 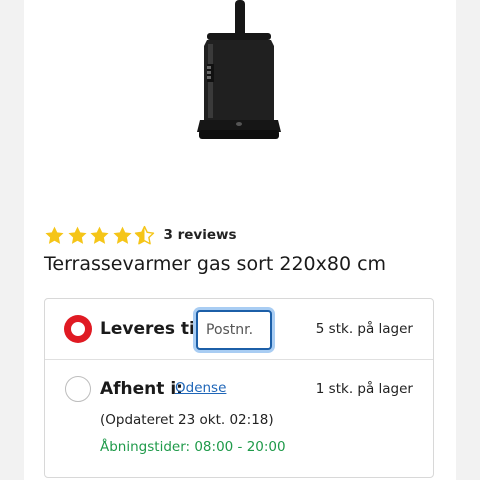 What do you see at coordinates (215, 264) in the screenshot?
I see `product-title: Terrassevarmer gas sort 220x80 cm` at bounding box center [215, 264].